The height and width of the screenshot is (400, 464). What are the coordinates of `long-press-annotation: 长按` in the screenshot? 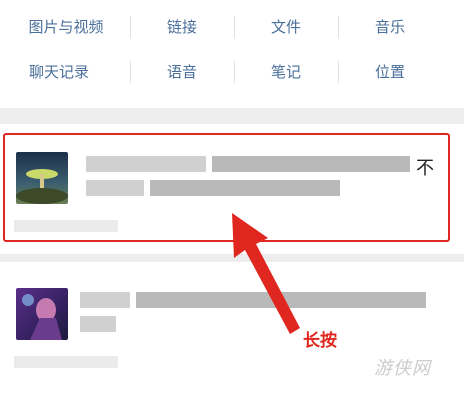 It's located at (320, 341).